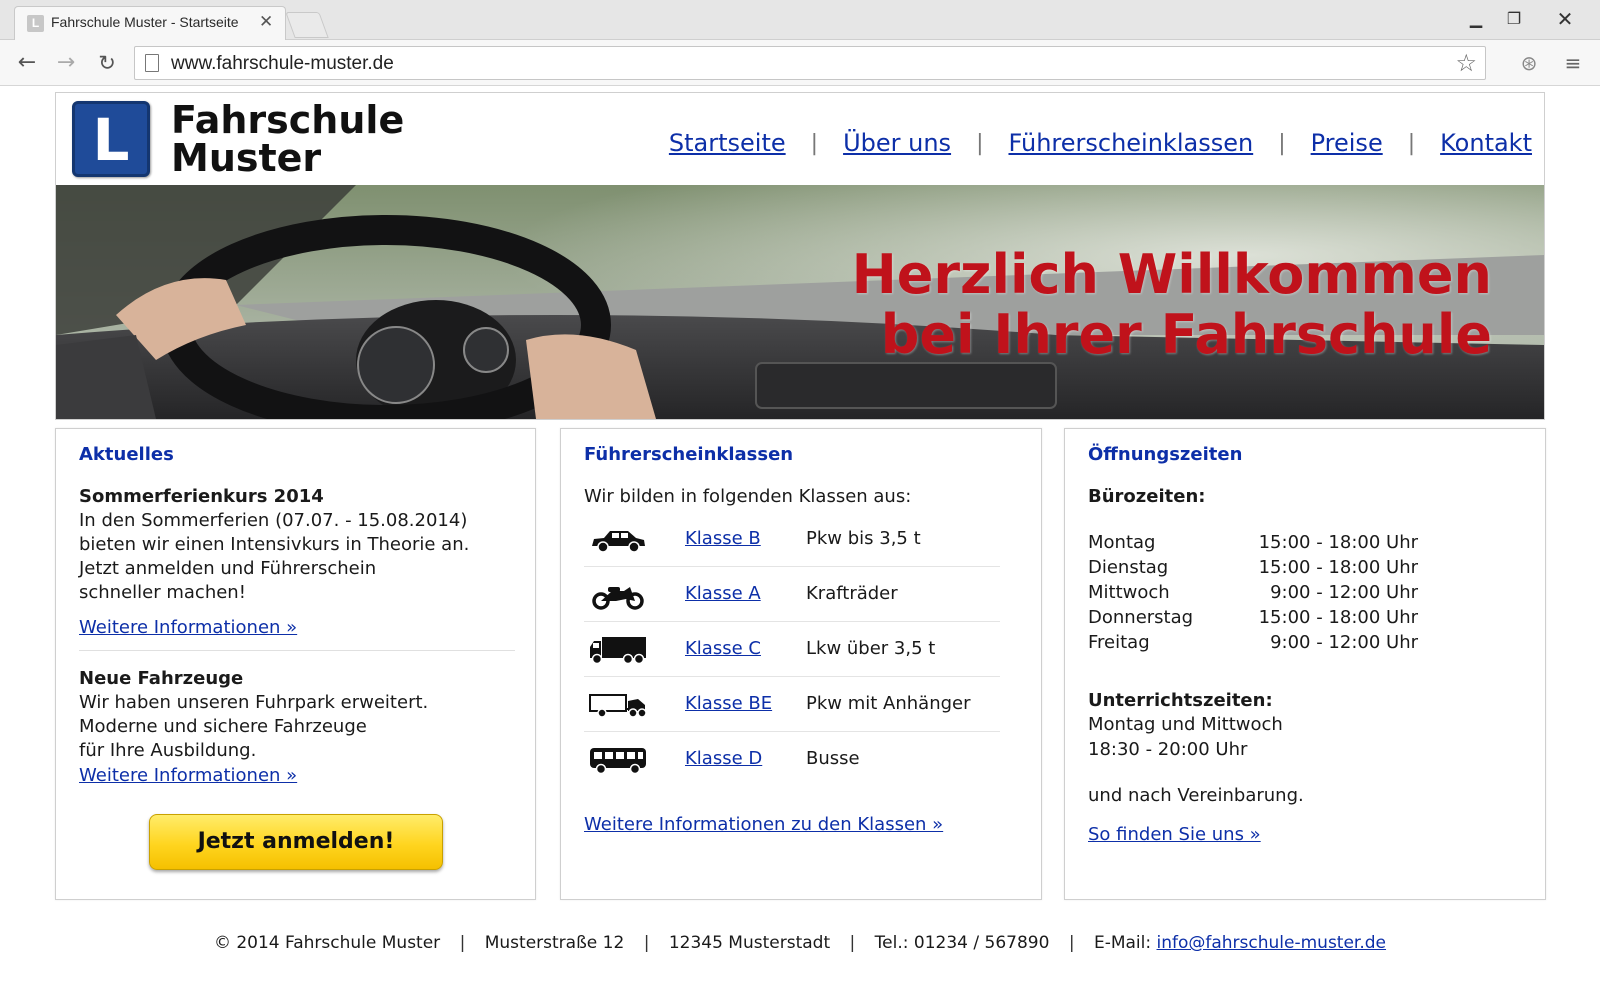 This screenshot has width=1600, height=1008. Describe the element at coordinates (1253, 643) in the screenshot. I see `hours-row: Freitag 9:00 - 12:00 Uhr` at that location.